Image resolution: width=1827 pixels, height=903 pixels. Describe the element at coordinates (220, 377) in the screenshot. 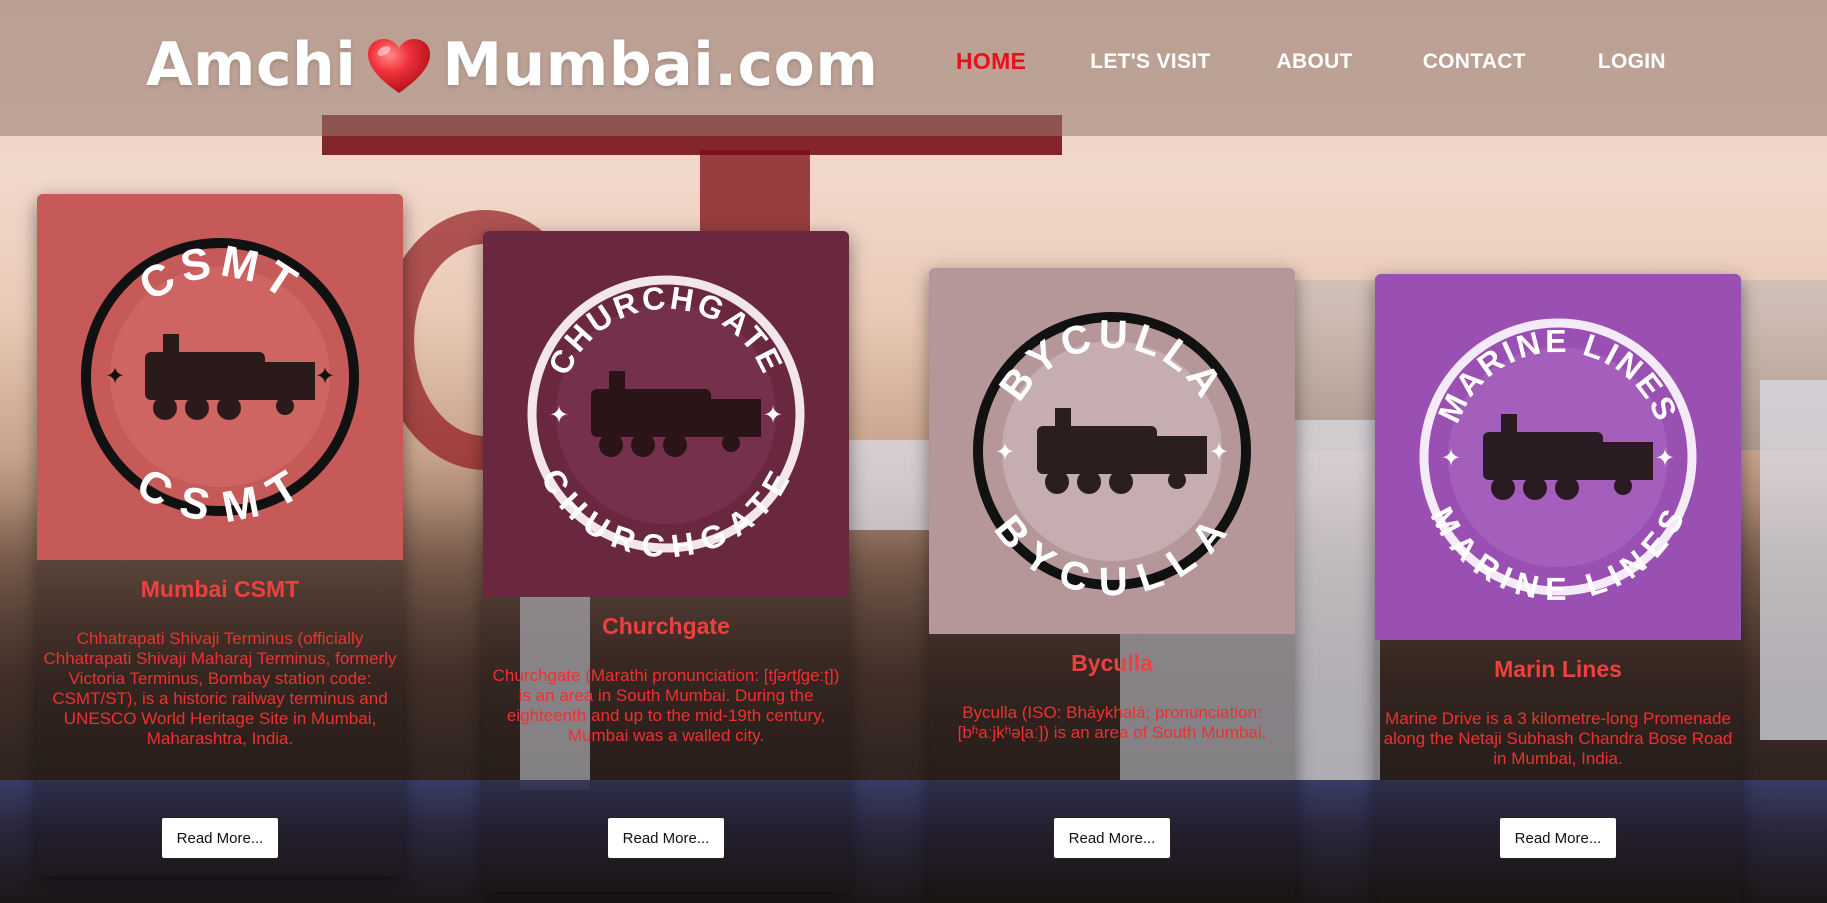

I see `station-badge-csmt: CSMT CSMT ✦ ✦` at that location.